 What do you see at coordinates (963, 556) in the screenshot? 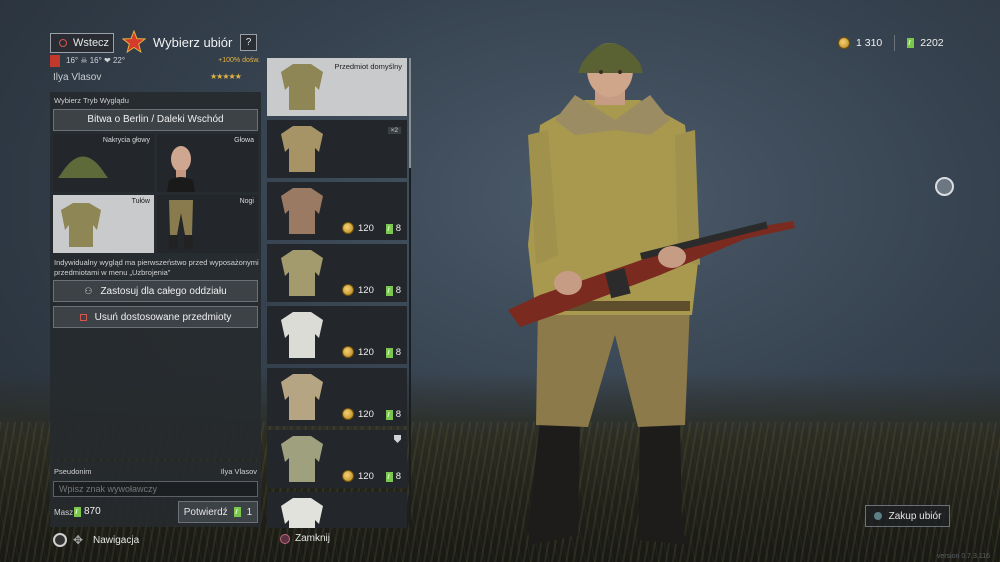
I see `version-text: version 0.7.3.116` at bounding box center [963, 556].